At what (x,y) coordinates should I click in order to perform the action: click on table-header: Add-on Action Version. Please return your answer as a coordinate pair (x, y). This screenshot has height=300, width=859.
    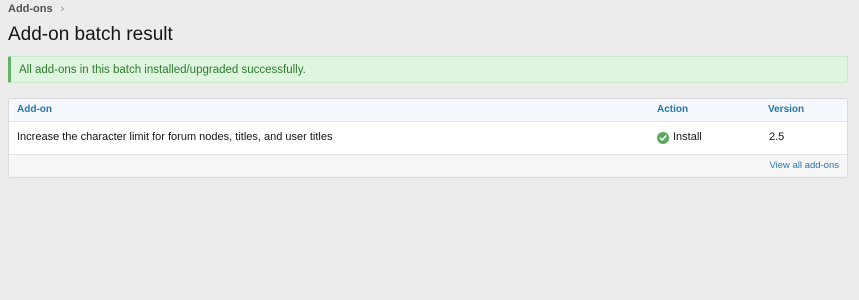
    Looking at the image, I should click on (428, 110).